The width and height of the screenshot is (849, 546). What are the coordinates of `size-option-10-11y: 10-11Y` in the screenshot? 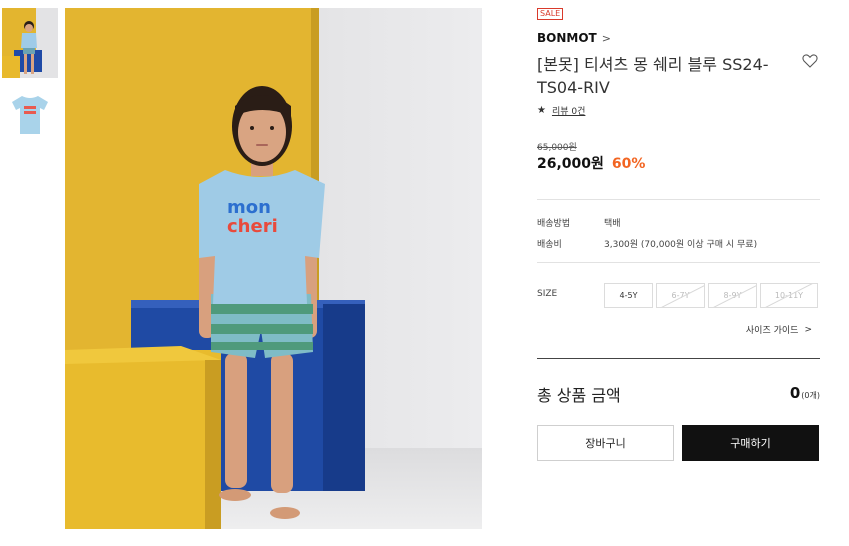 It's located at (789, 295).